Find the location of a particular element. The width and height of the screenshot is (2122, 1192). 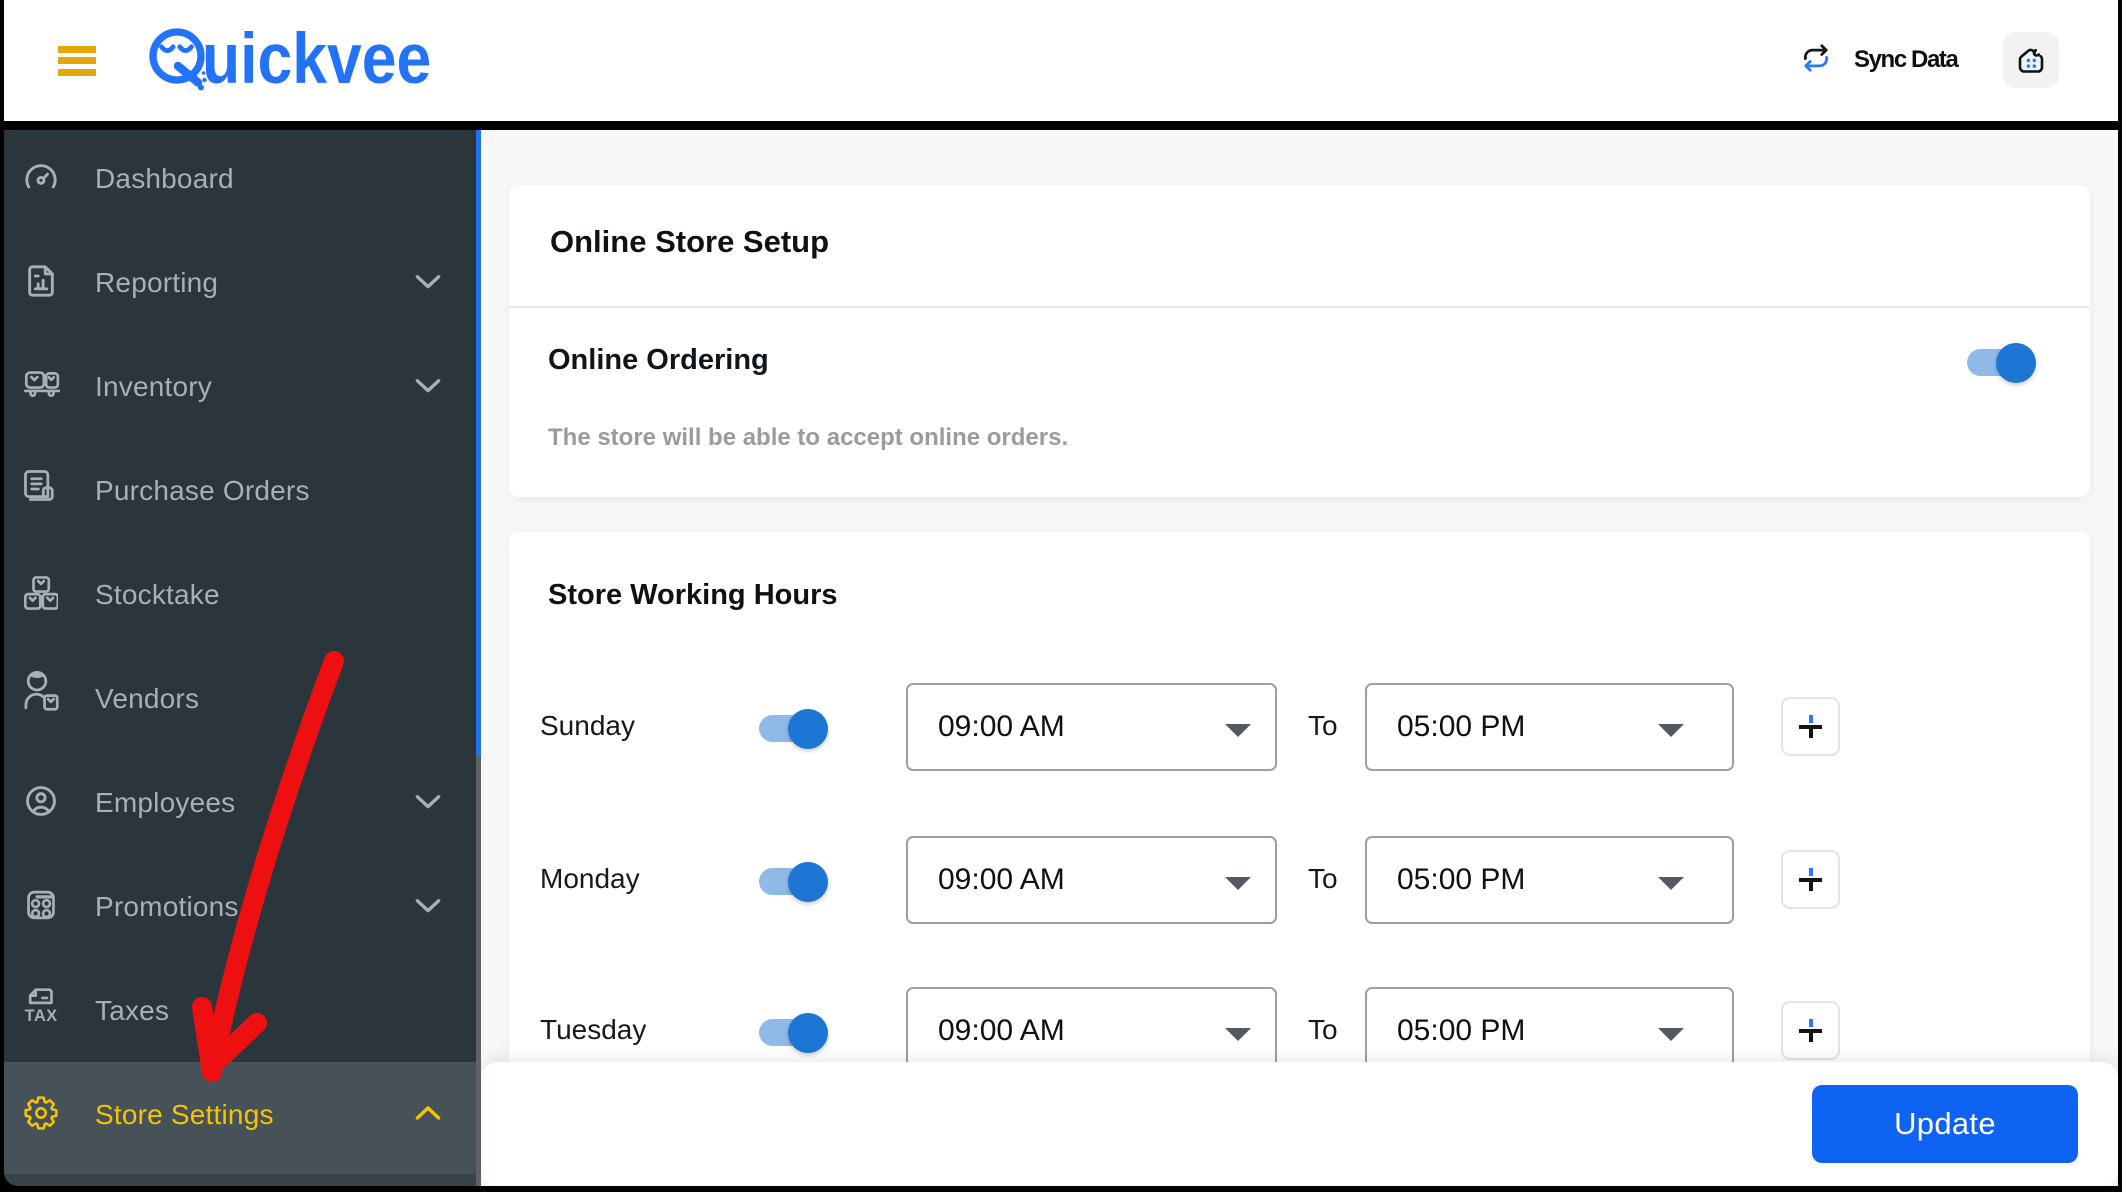

svg-text: TAX is located at coordinates (41, 1016).